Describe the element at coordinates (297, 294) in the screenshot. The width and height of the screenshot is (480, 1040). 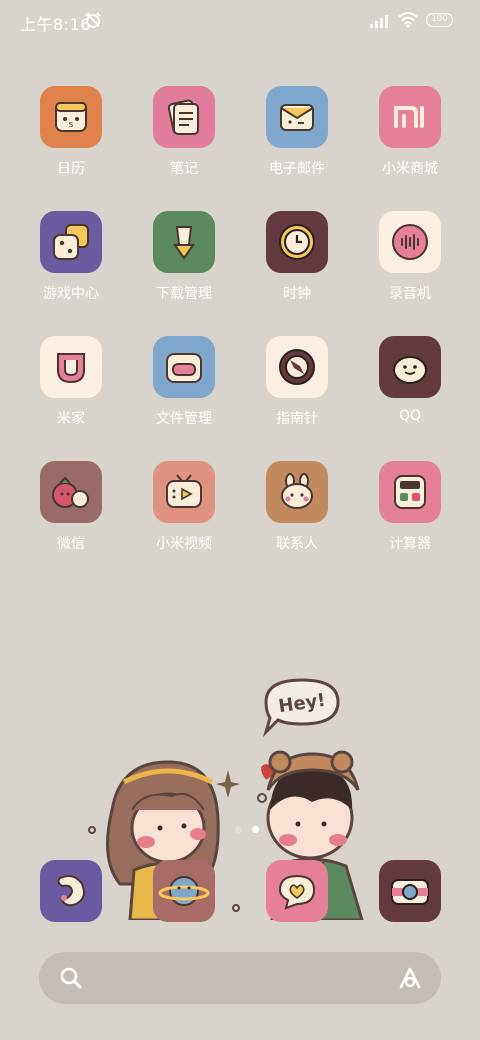
I see `app-label: 时钟` at that location.